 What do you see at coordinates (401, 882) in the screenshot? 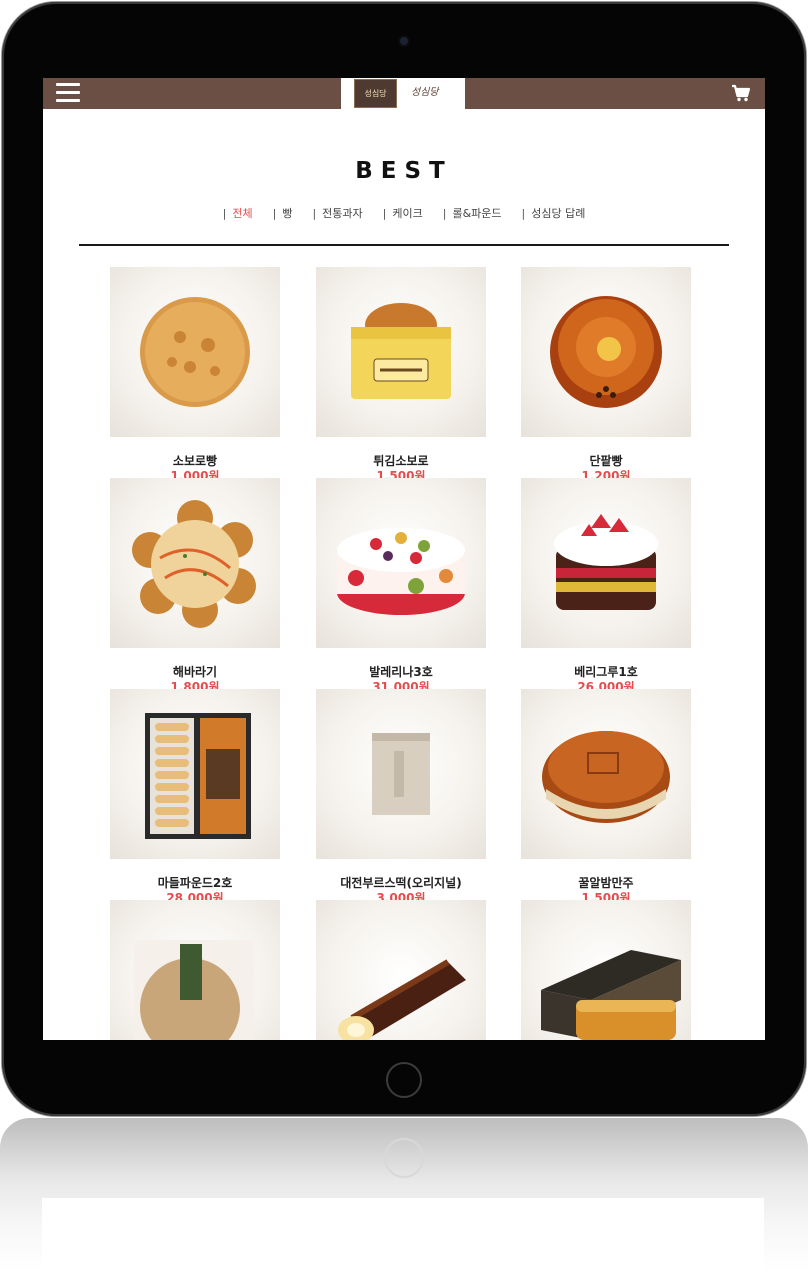
I see `product-name: 대전부르스떡(오리지널)` at bounding box center [401, 882].